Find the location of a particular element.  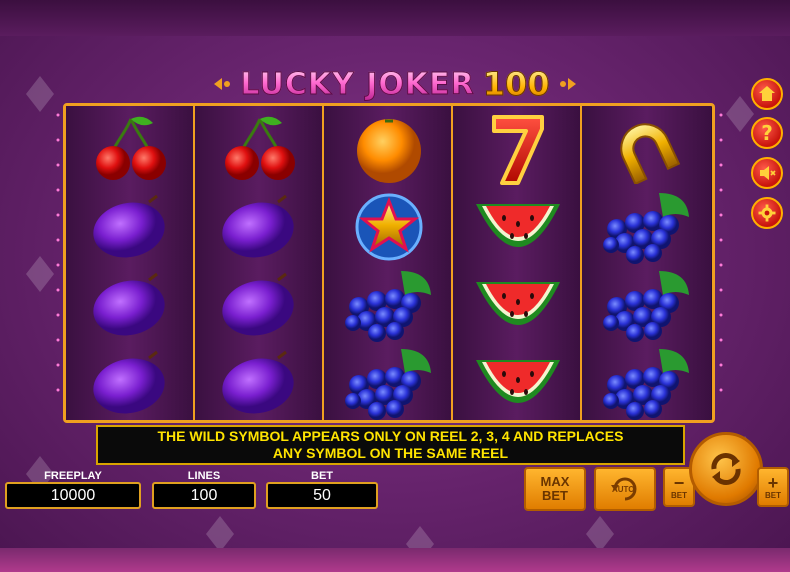

bet-increase-button: + BET is located at coordinates (773, 487).